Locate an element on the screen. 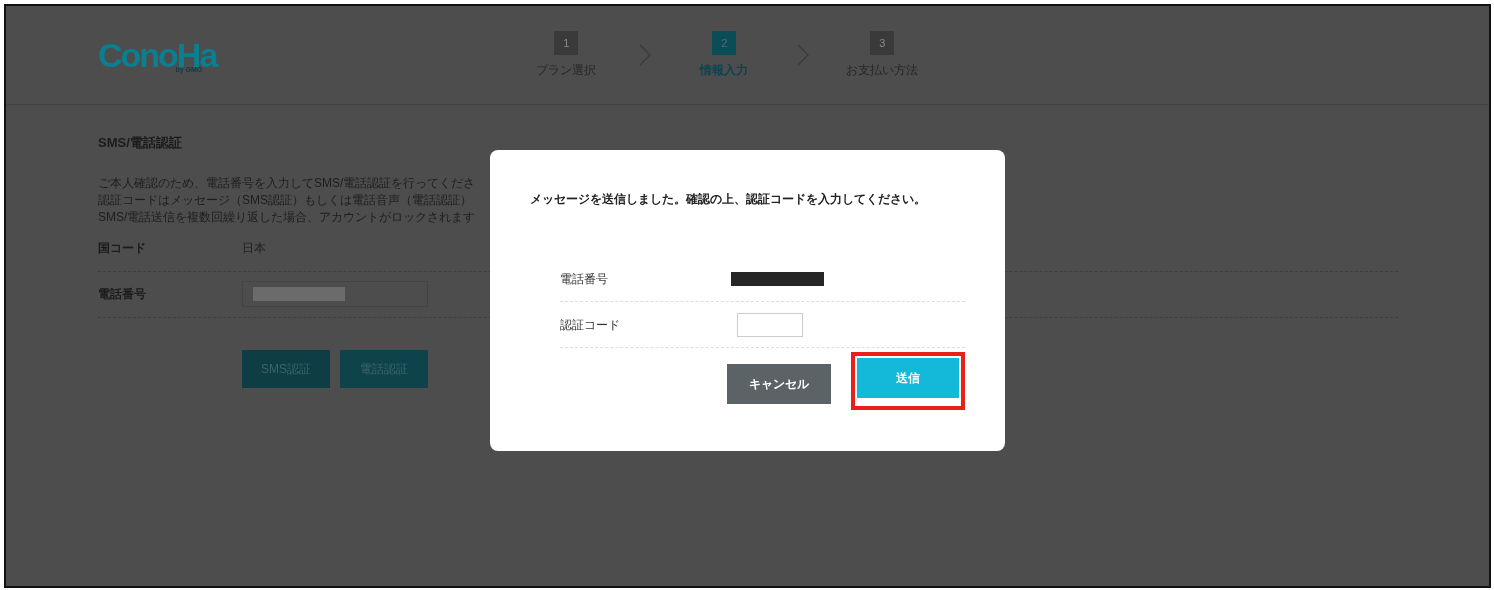 This screenshot has height=590, width=1494. code-input is located at coordinates (770, 324).